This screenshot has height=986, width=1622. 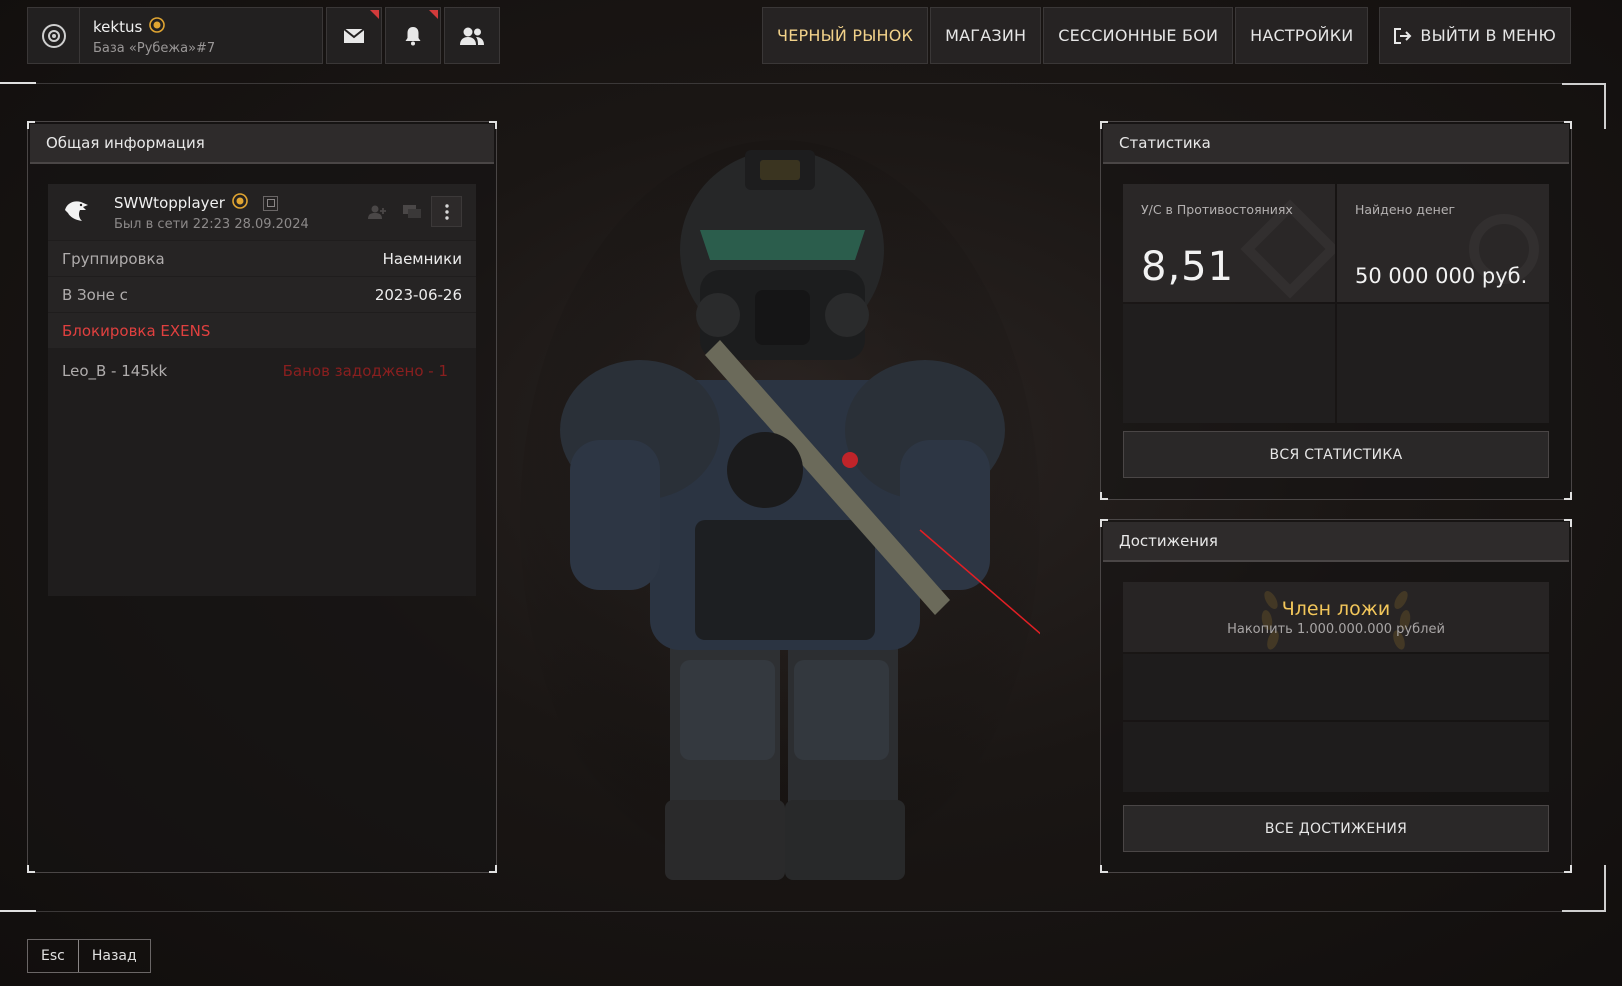 What do you see at coordinates (262, 390) in the screenshot?
I see `player-card: SWWtopplayer Был в сети 22:23 28.09.2024` at bounding box center [262, 390].